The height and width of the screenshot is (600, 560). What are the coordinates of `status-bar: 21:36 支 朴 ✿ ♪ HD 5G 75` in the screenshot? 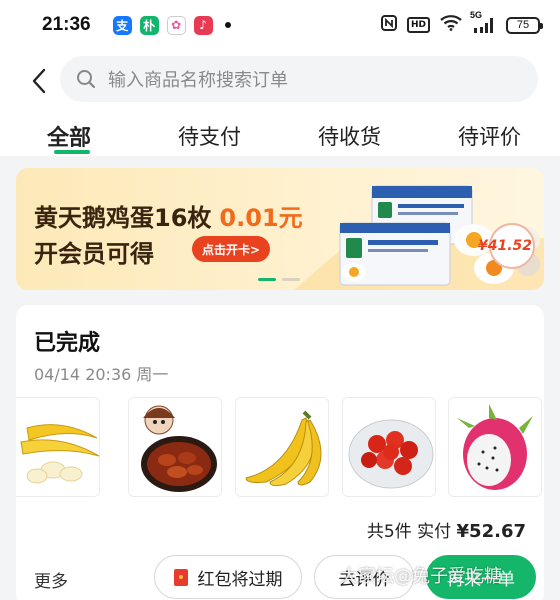 It's located at (280, 25).